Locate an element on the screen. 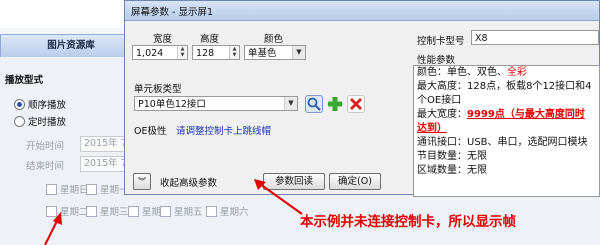 The image size is (600, 245). annotation-arrows is located at coordinates (173, 212).